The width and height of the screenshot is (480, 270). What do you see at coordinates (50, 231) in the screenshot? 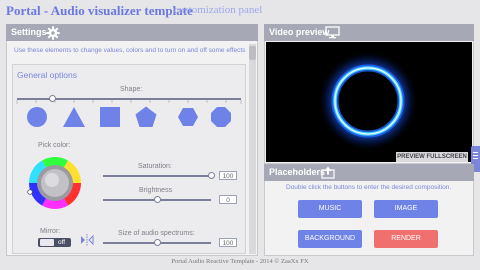
I see `mirror-label: Mirror:` at bounding box center [50, 231].